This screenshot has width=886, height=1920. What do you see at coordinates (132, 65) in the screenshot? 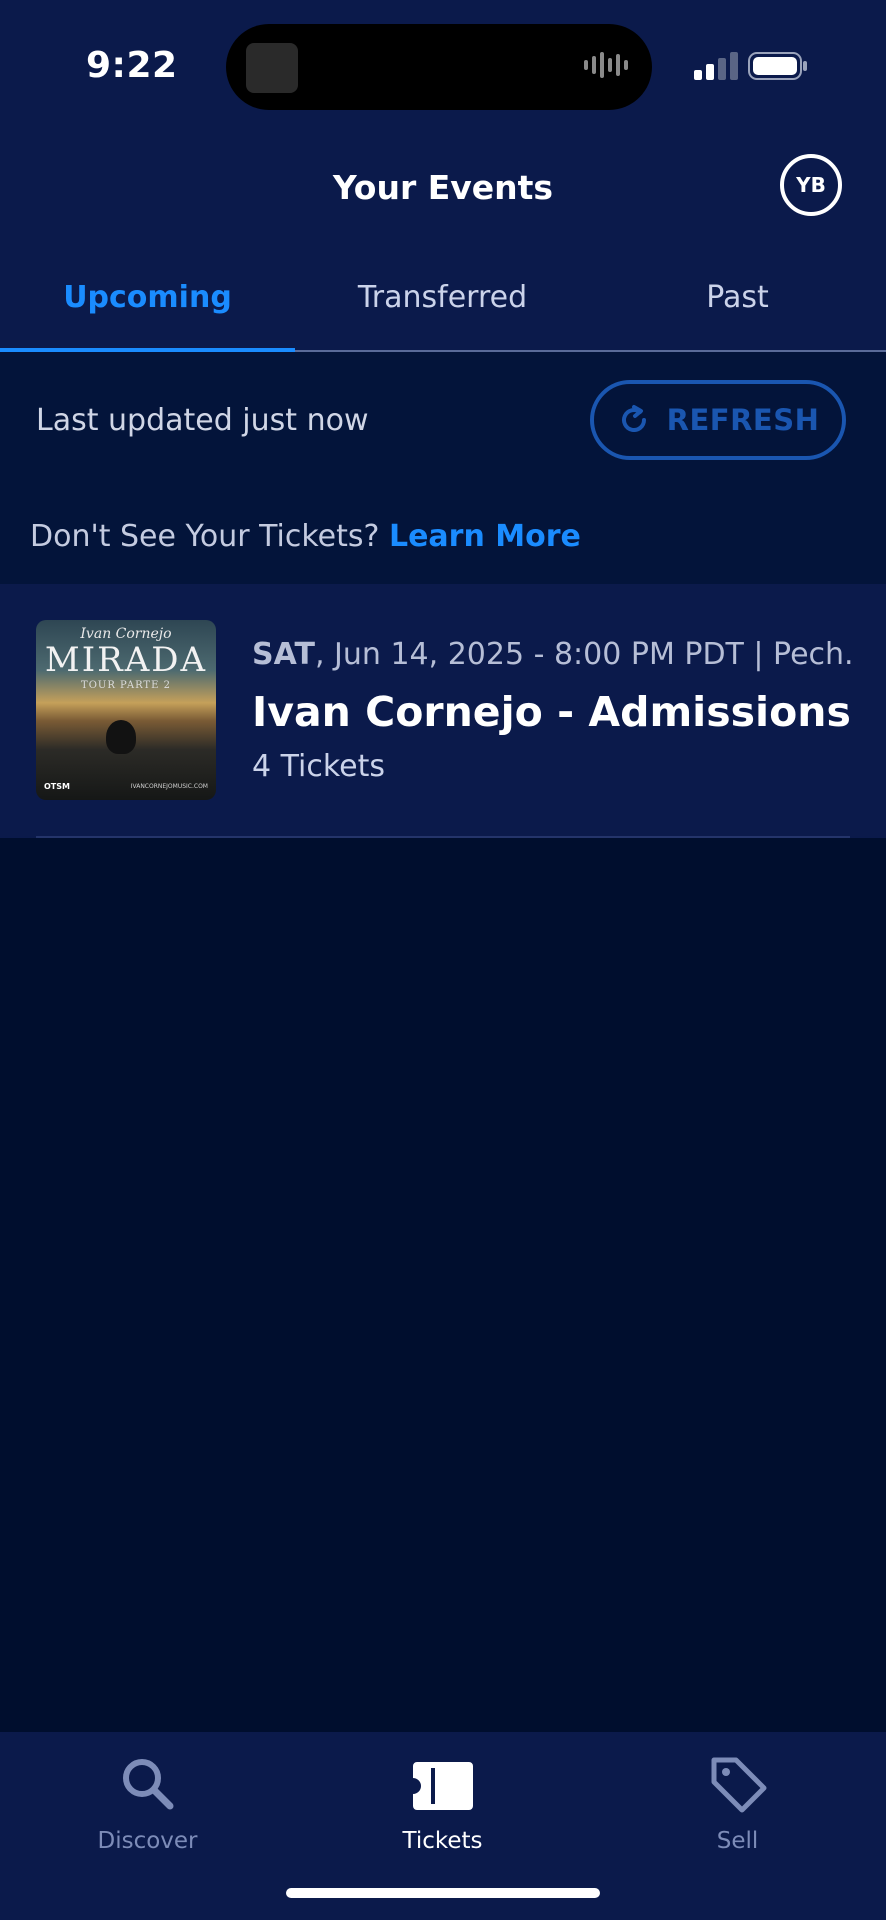
I see `status-time: 9:22` at bounding box center [132, 65].